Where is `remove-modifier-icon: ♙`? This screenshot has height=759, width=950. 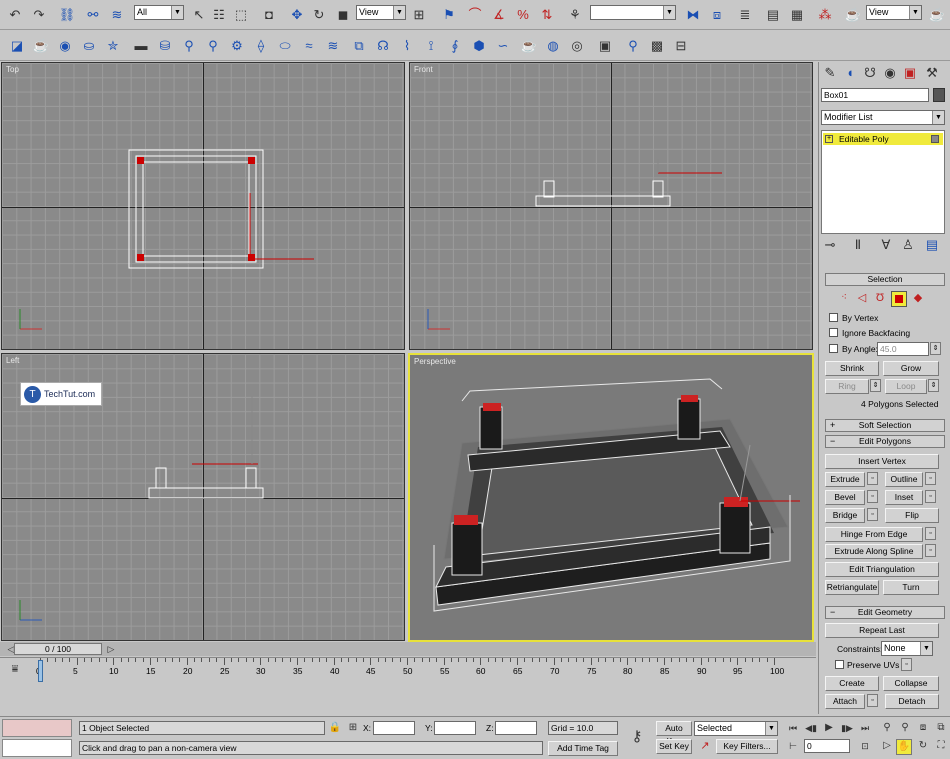 remove-modifier-icon: ♙ is located at coordinates (908, 245).